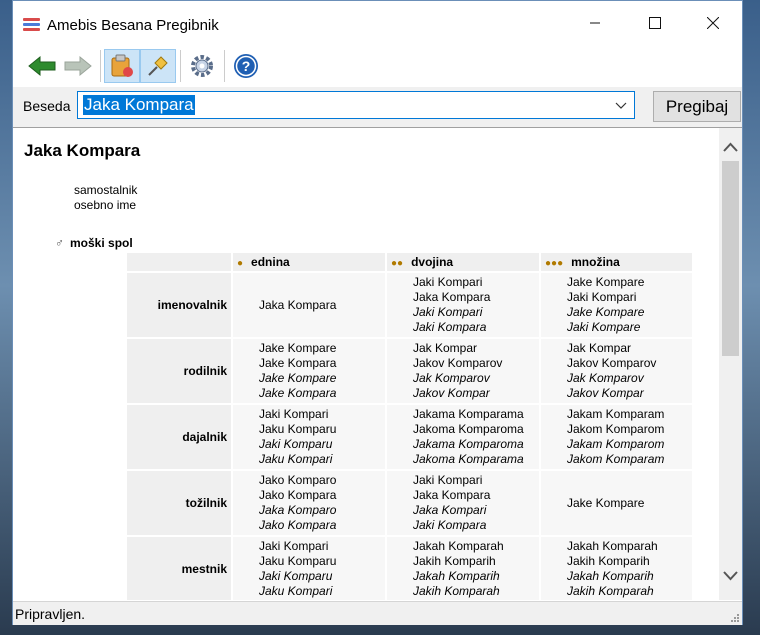 This screenshot has width=760, height=635. Describe the element at coordinates (616, 414) in the screenshot. I see `word-form: Jakam Komparam` at that location.